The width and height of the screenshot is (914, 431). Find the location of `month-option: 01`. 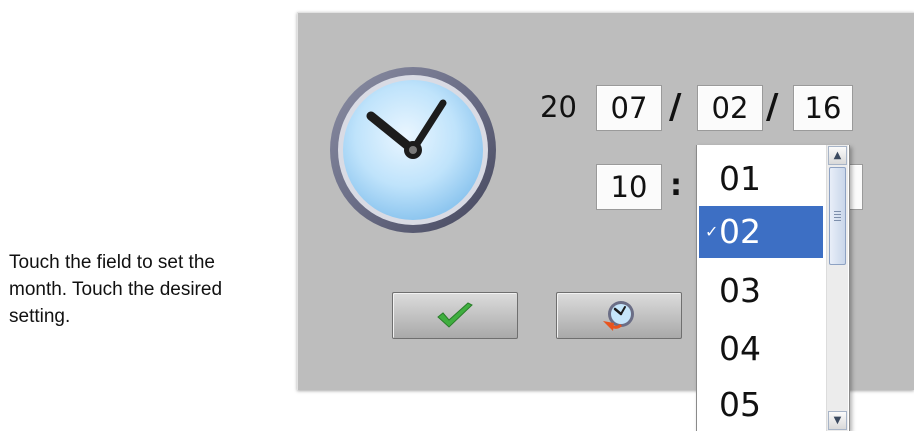

month-option: 01 is located at coordinates (761, 179).